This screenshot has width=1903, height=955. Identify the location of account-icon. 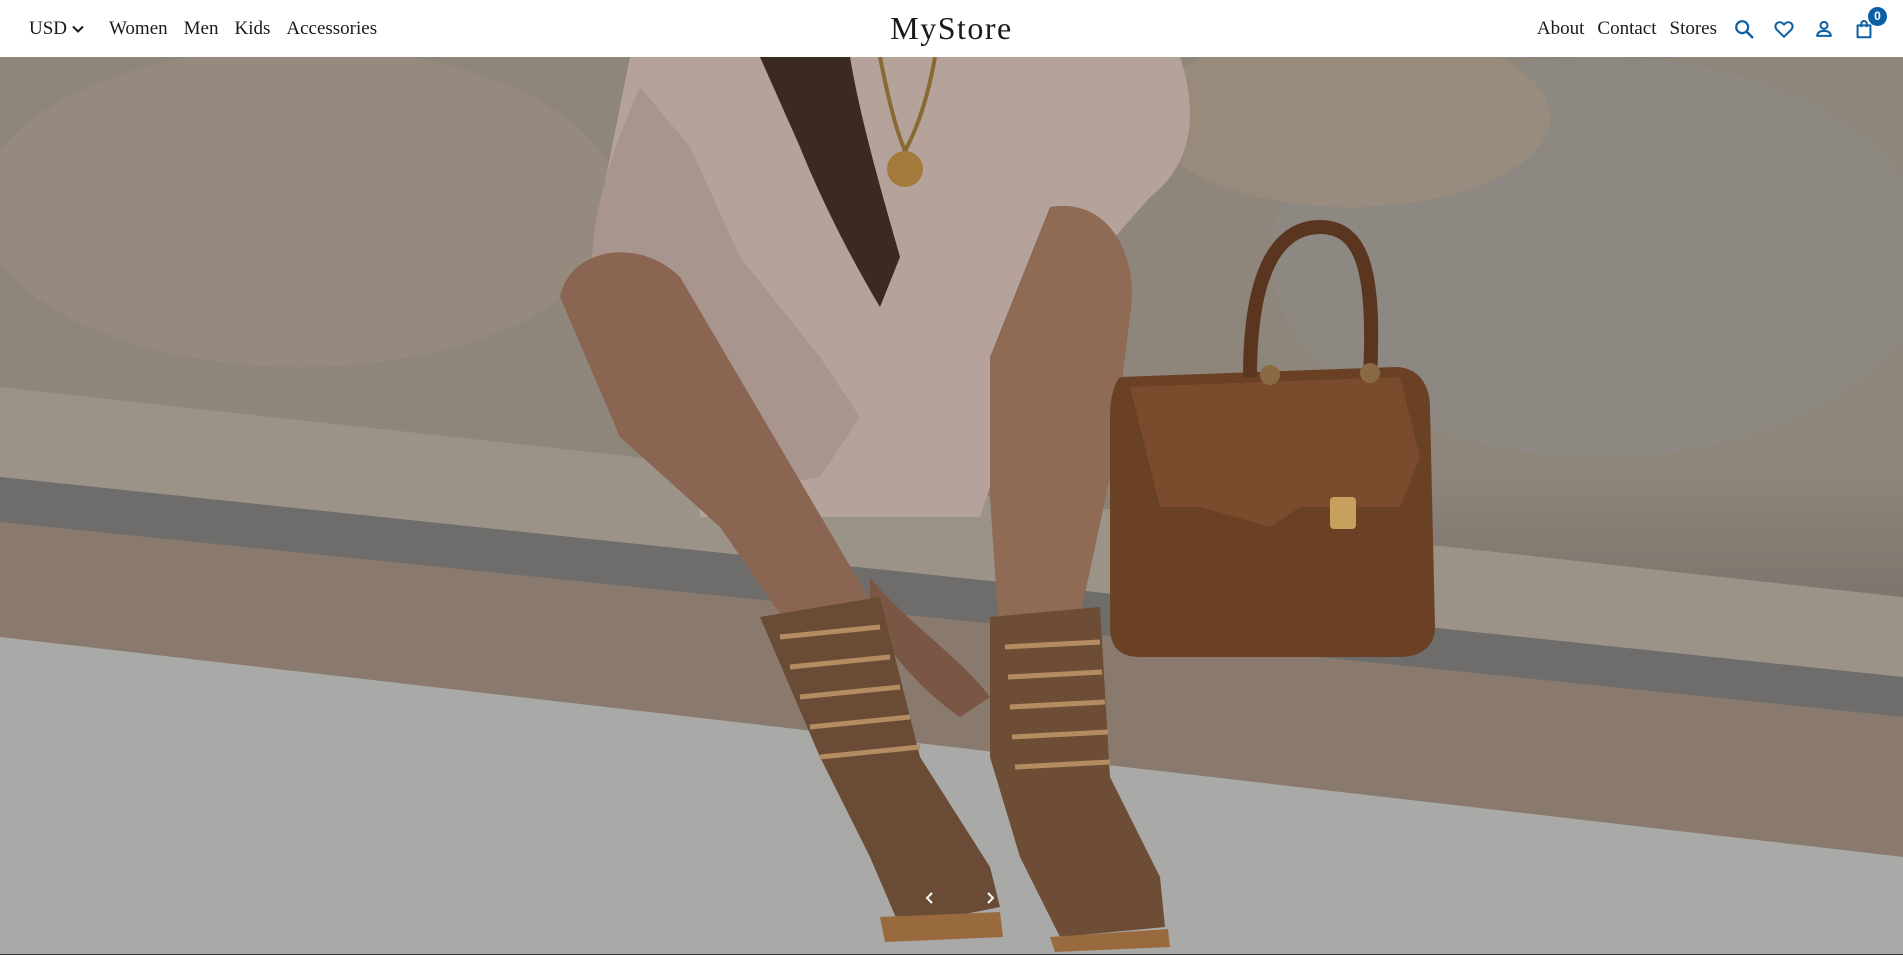
(1824, 28).